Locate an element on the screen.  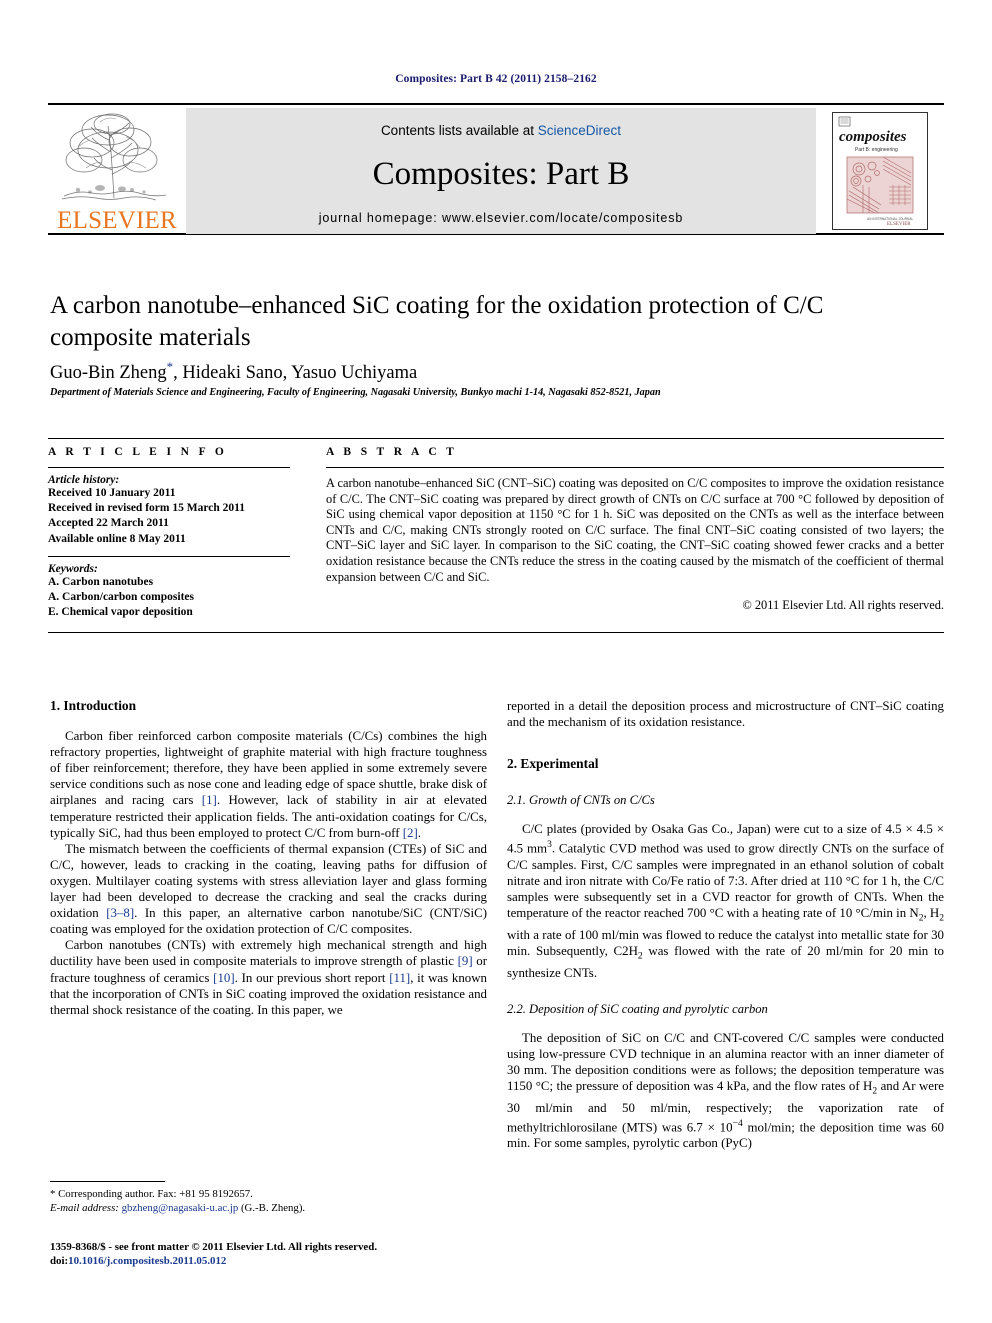
history-item: Available online 8 May 2011 is located at coordinates (117, 538).